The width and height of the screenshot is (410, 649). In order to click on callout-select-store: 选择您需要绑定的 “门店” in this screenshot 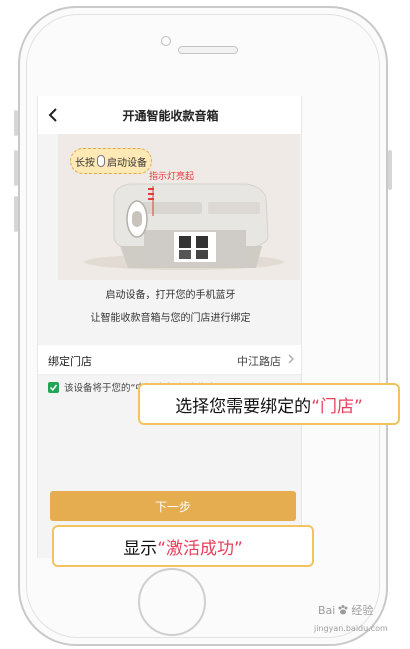, I will do `click(269, 404)`.